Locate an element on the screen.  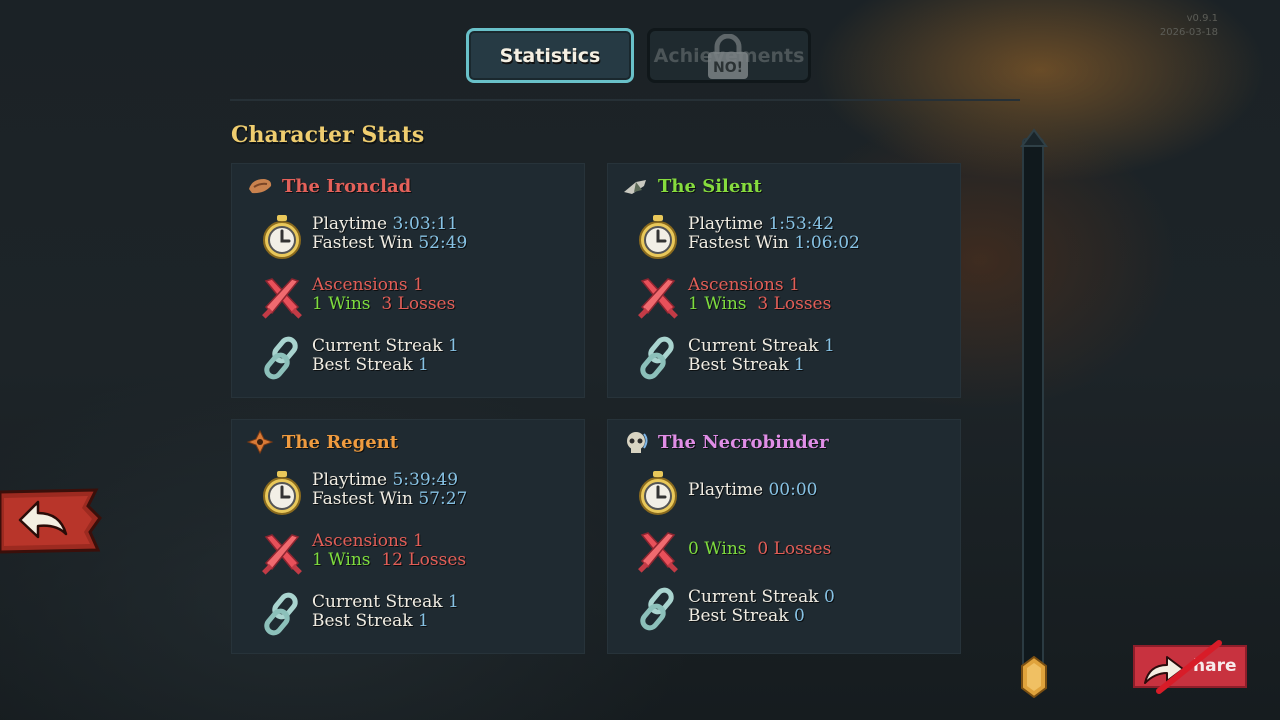
playtime-value: 1:53:42 is located at coordinates (801, 224).